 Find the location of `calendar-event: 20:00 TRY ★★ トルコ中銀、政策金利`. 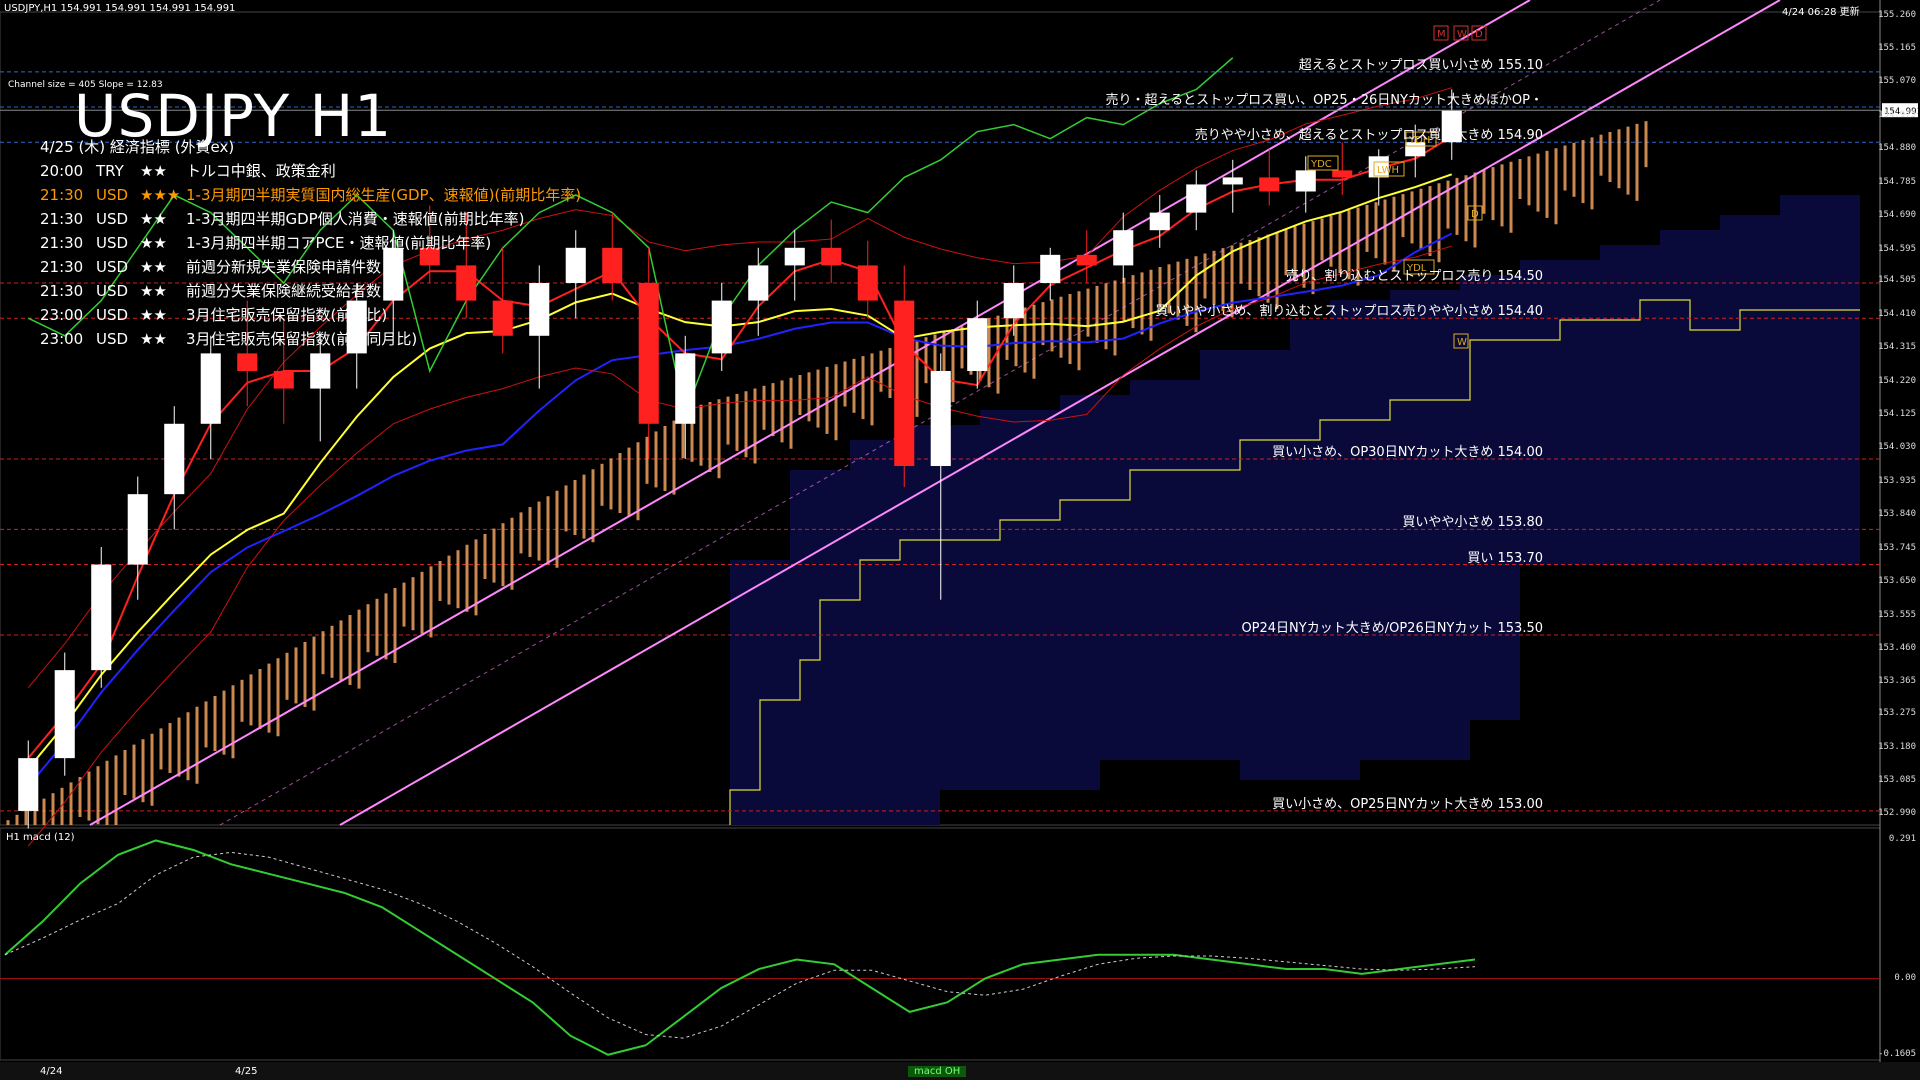

calendar-event: 20:00 TRY ★★ トルコ中銀、政策金利 is located at coordinates (188, 170).